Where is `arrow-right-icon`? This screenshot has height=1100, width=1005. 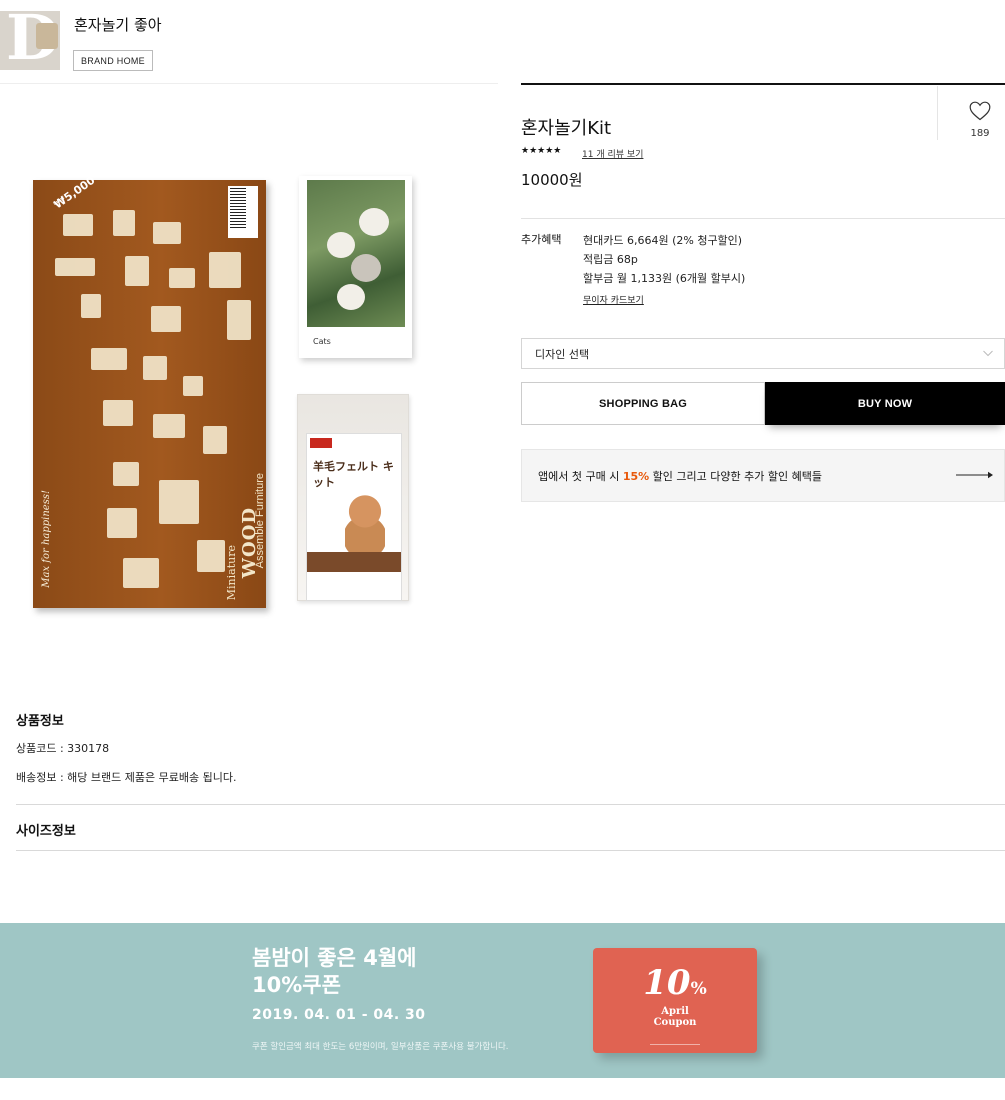
arrow-right-icon is located at coordinates (974, 475).